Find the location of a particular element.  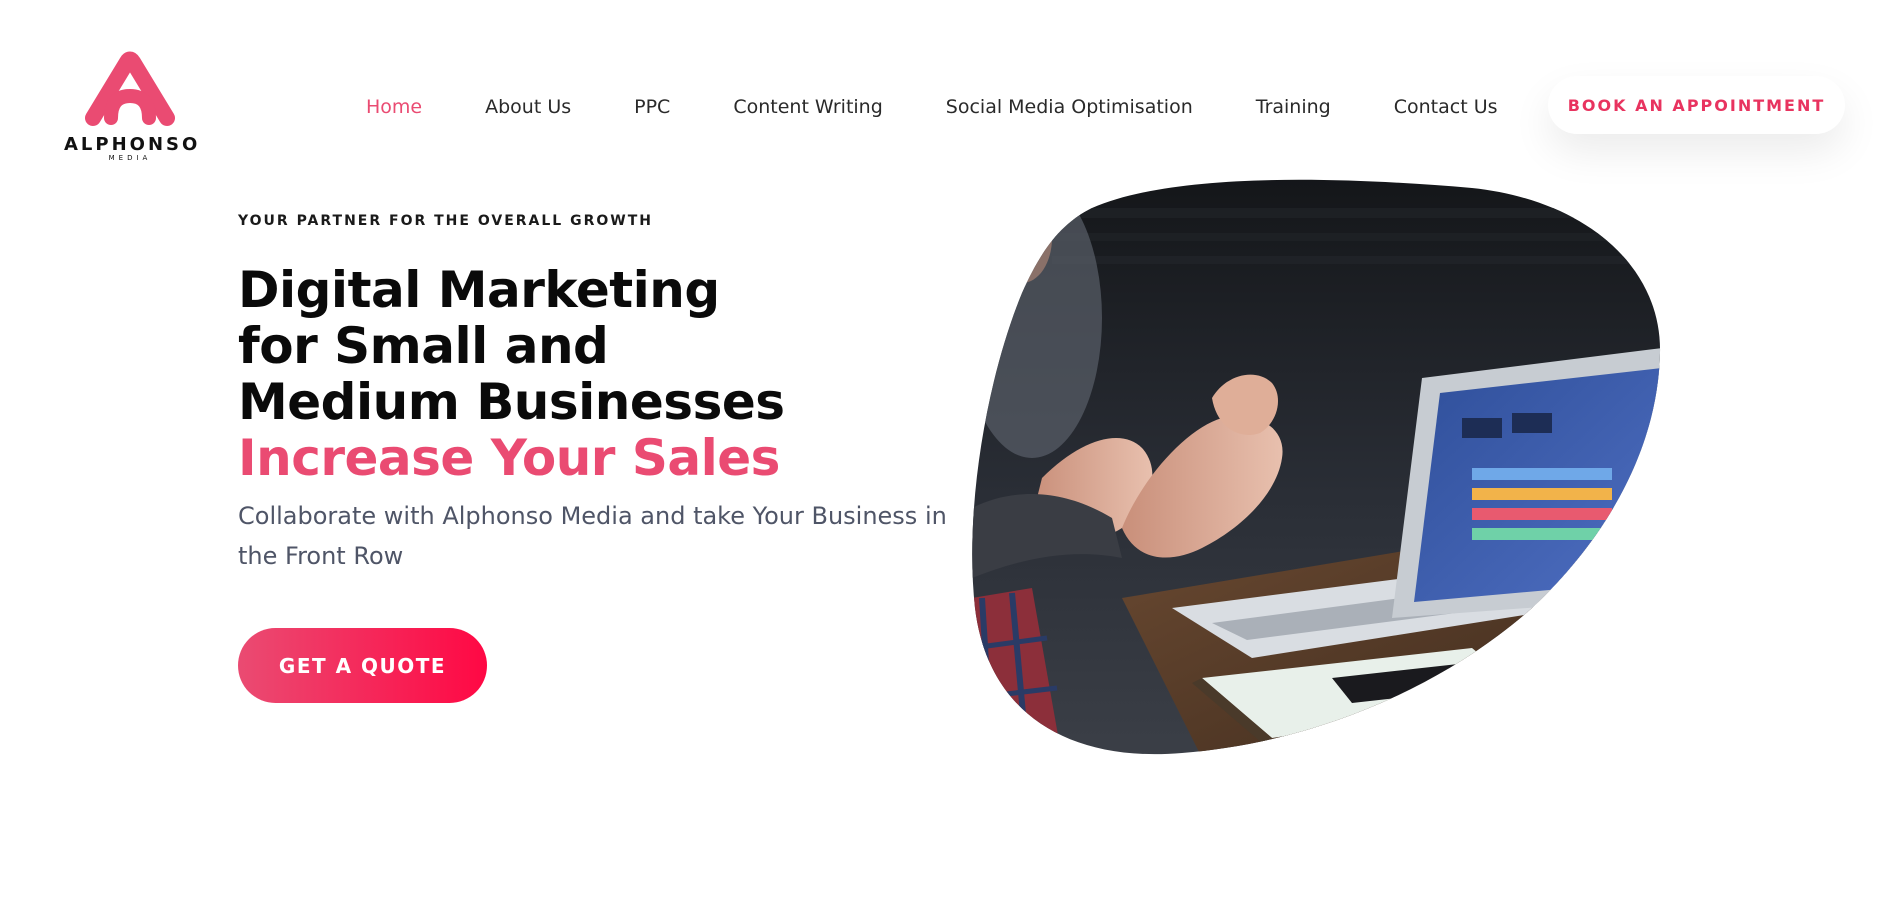

alphonso-logo-icon is located at coordinates (130, 88).